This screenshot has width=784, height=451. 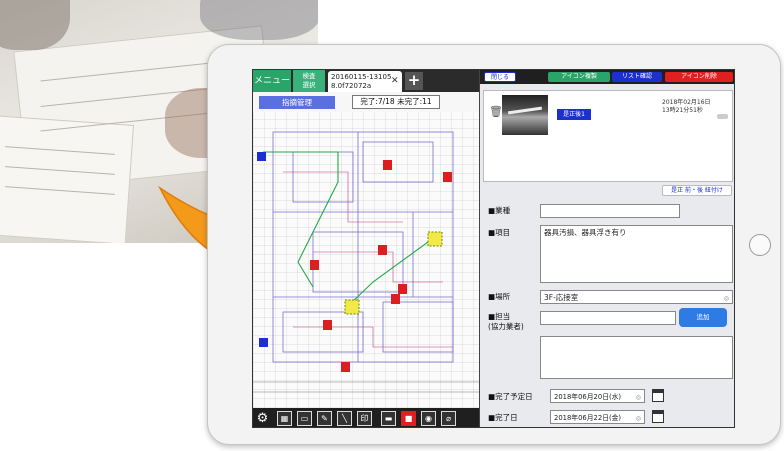 I want to click on add-tab-button: +, so click(x=414, y=81).